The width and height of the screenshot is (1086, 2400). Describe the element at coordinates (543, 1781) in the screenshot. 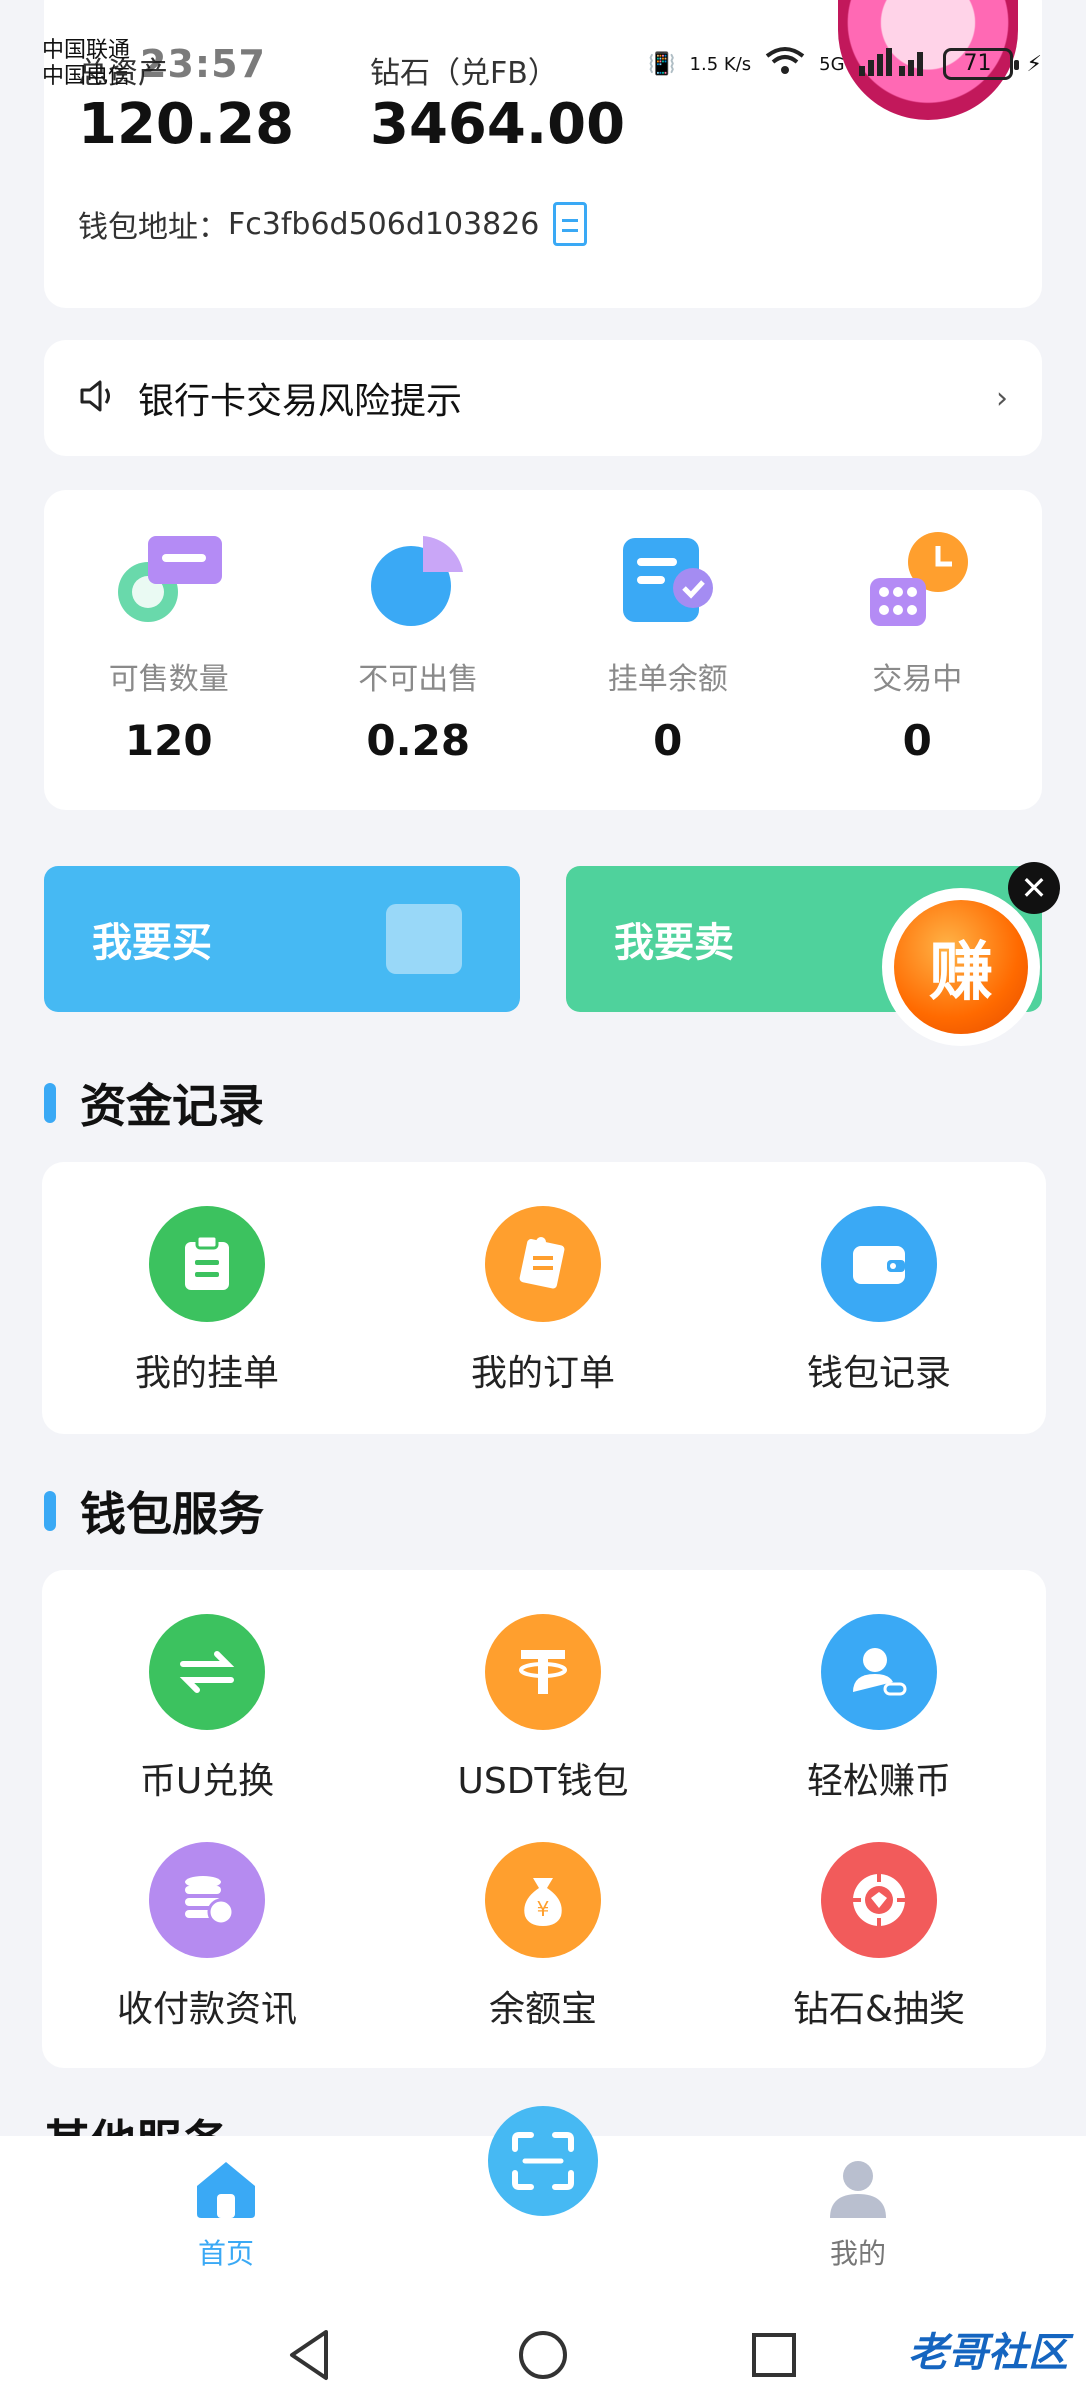

I see `item-label: USDT钱包` at that location.